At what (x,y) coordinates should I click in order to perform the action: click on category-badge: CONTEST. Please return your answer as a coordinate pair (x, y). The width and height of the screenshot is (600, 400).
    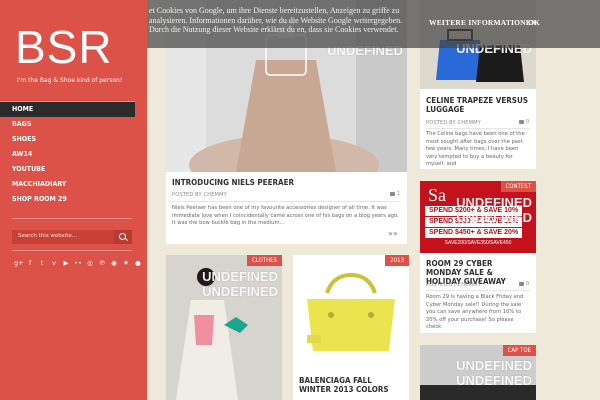
    Looking at the image, I should click on (518, 186).